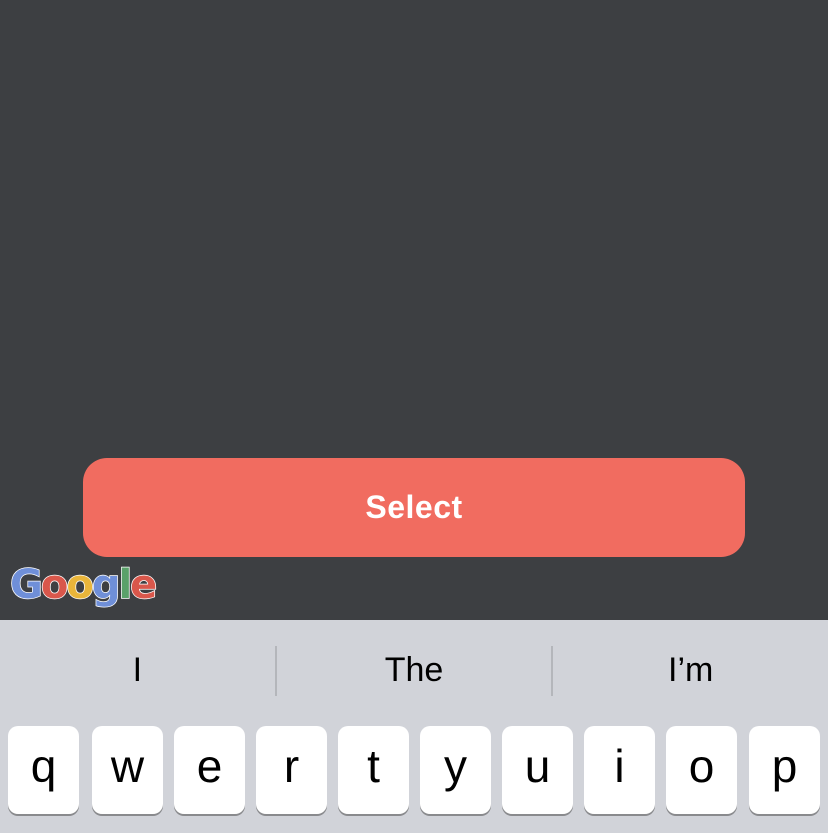 Image resolution: width=828 pixels, height=833 pixels. Describe the element at coordinates (43, 770) in the screenshot. I see `key-q: q` at that location.